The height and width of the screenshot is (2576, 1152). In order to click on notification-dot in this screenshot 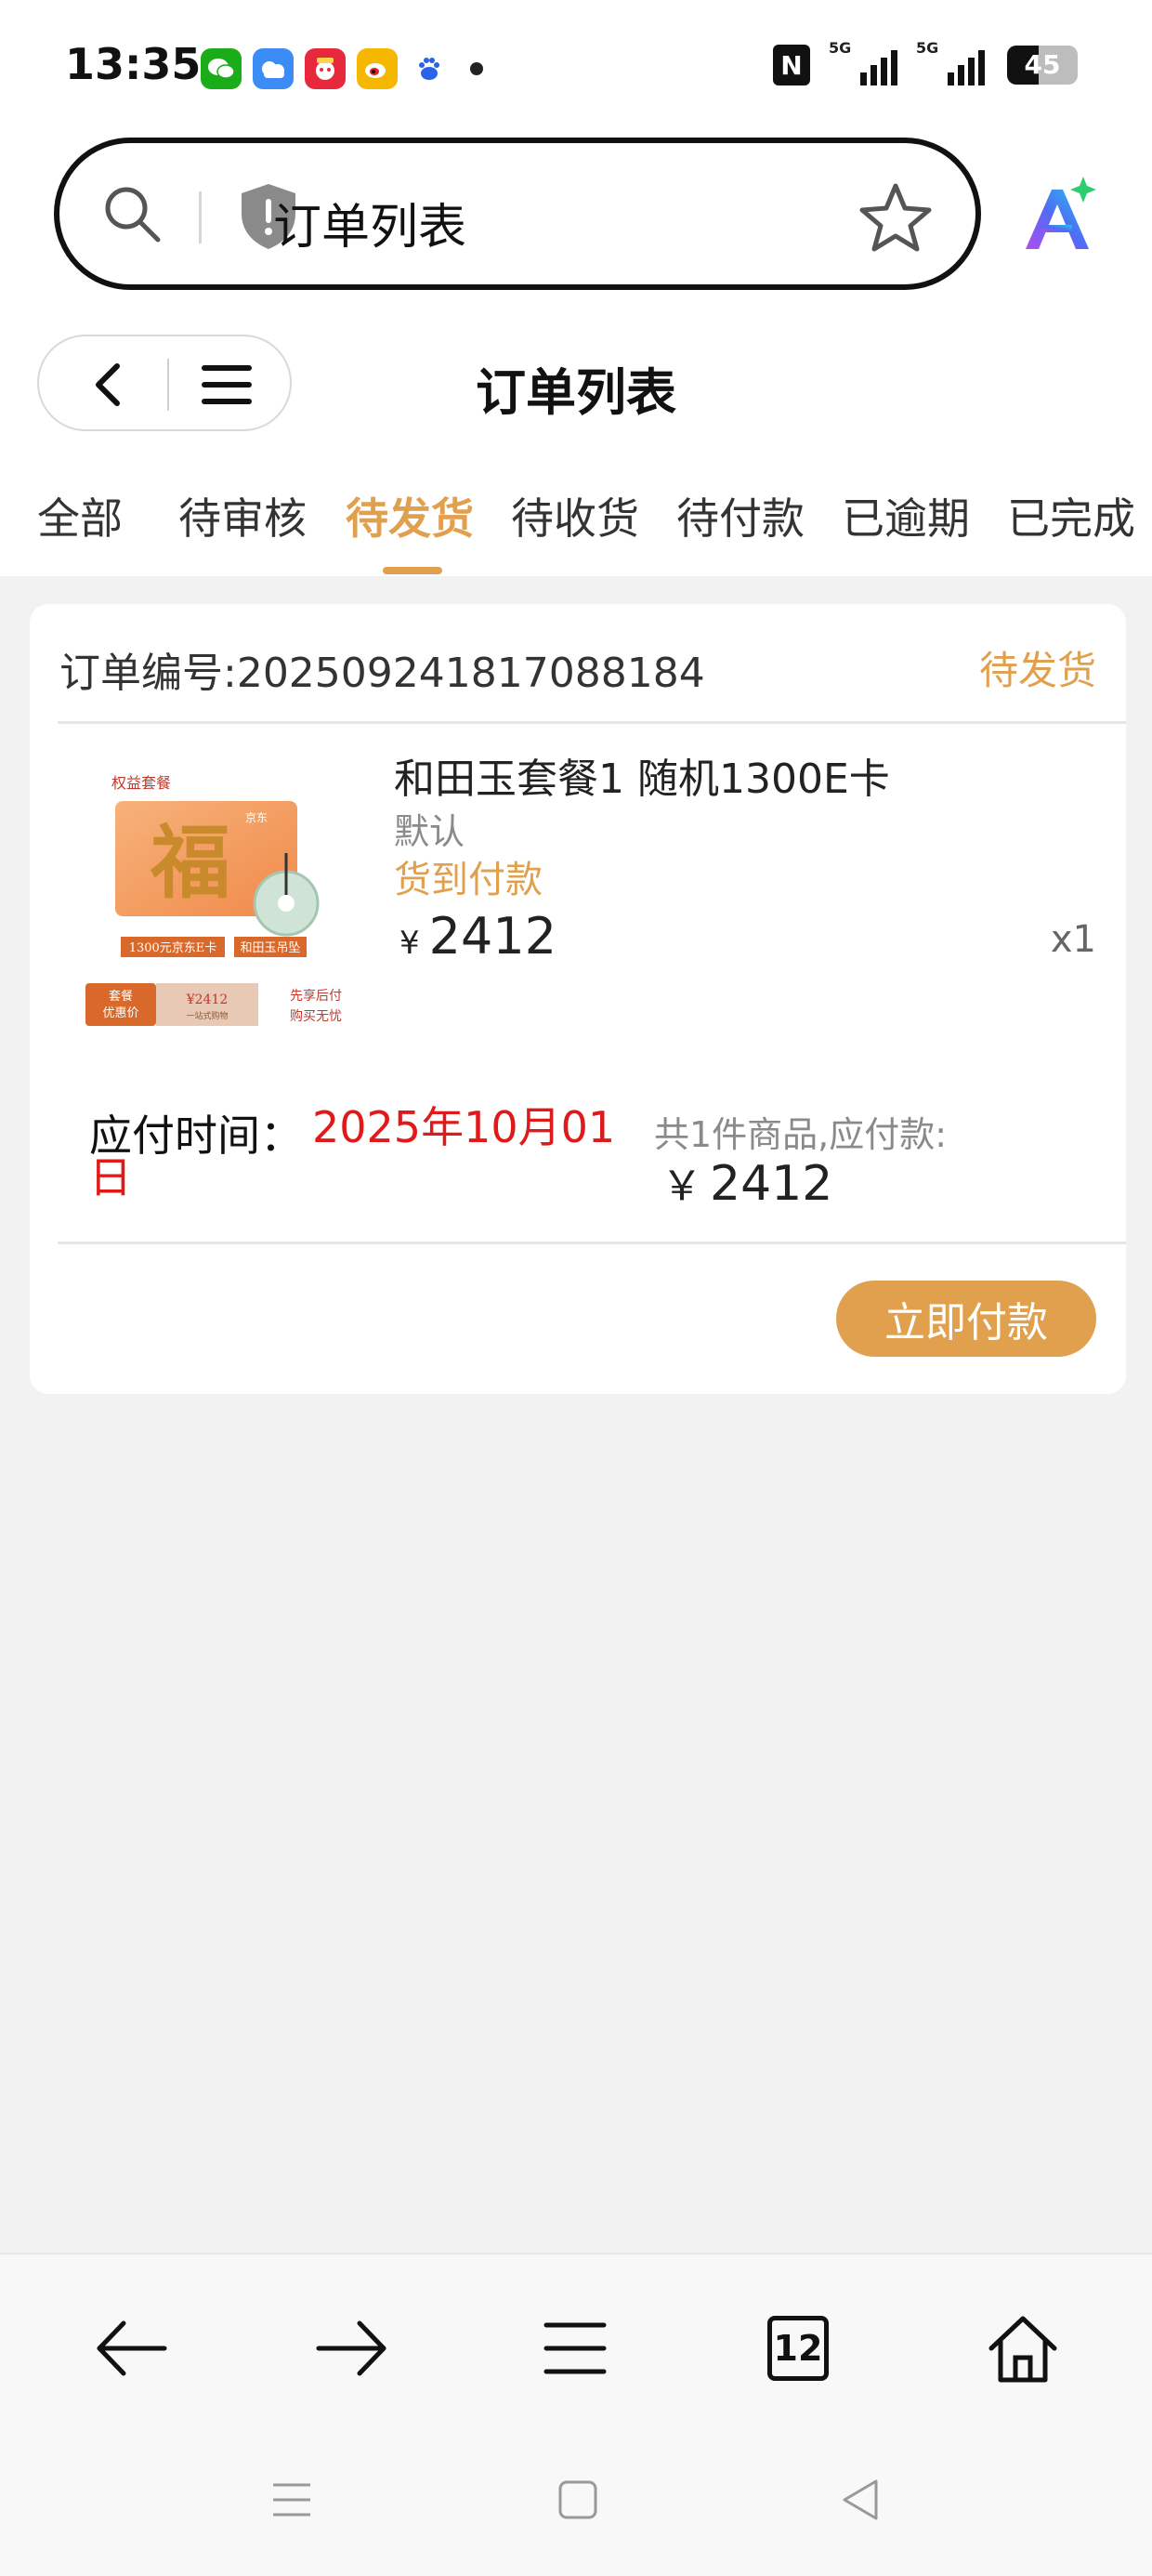, I will do `click(476, 68)`.